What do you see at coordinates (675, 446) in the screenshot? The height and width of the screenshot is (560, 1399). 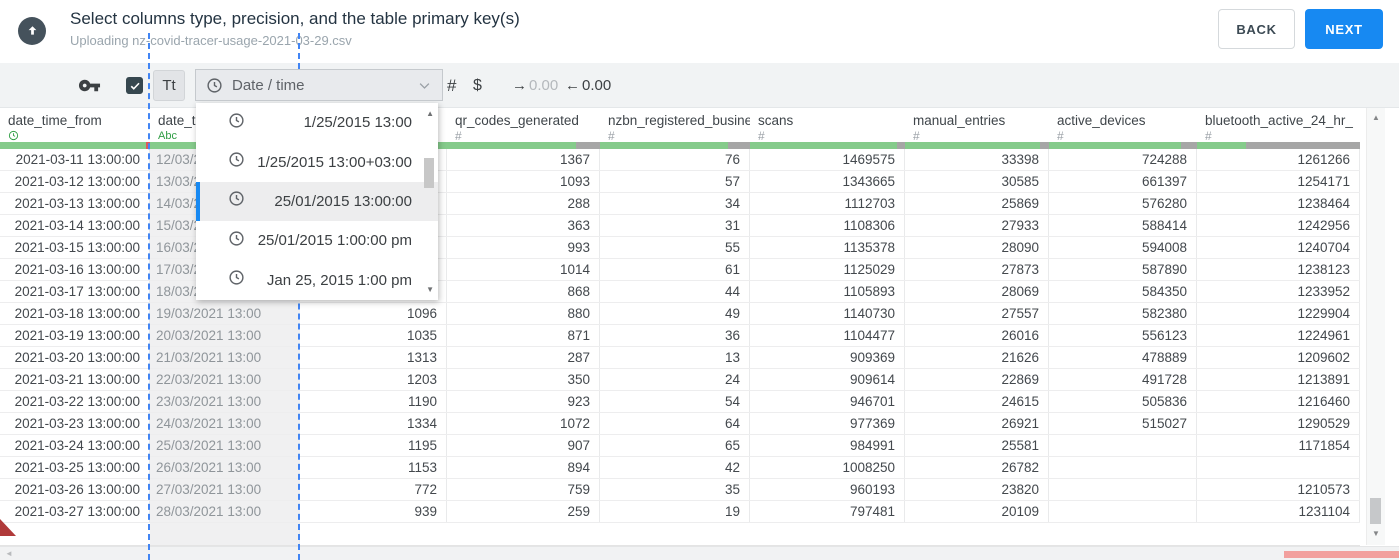 I see `table-cell: 65` at bounding box center [675, 446].